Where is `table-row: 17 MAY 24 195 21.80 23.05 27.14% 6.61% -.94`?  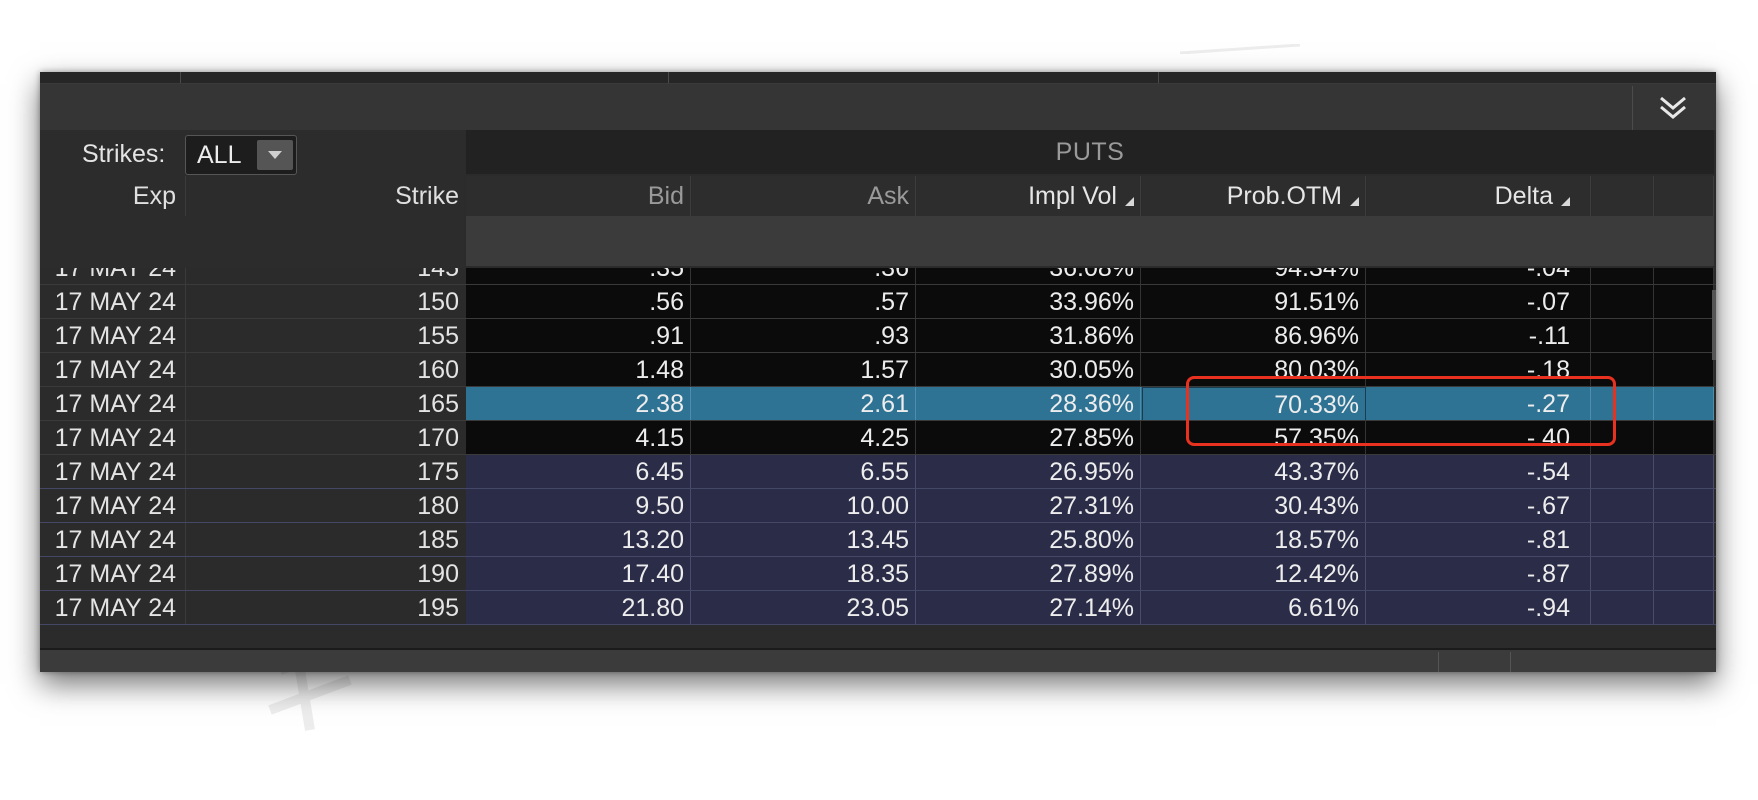
table-row: 17 MAY 24 195 21.80 23.05 27.14% 6.61% -.94 is located at coordinates (878, 608).